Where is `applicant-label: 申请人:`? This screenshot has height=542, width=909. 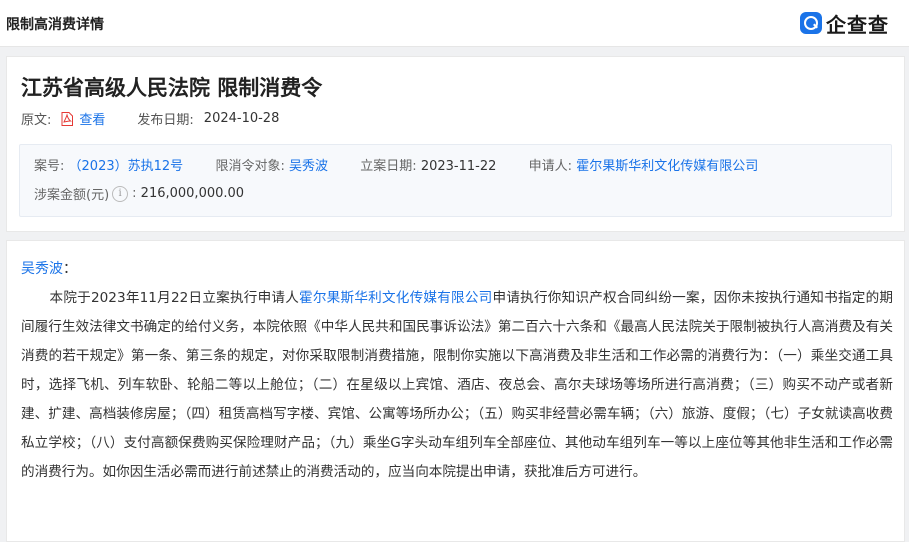 applicant-label: 申请人: is located at coordinates (550, 166).